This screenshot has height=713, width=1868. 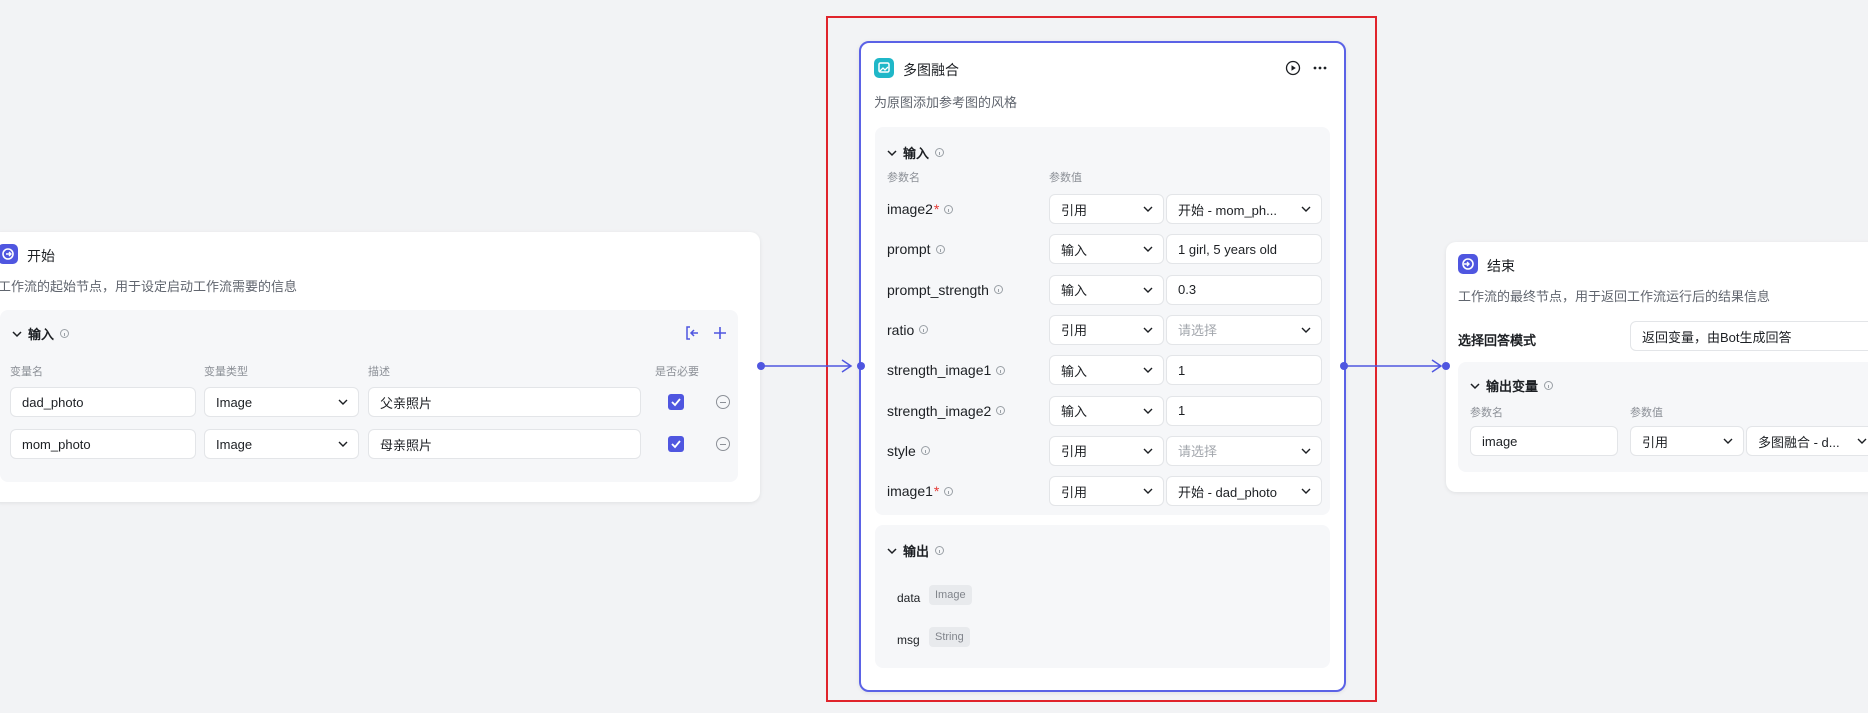 I want to click on merge-output-label: 输出, so click(x=916, y=551).